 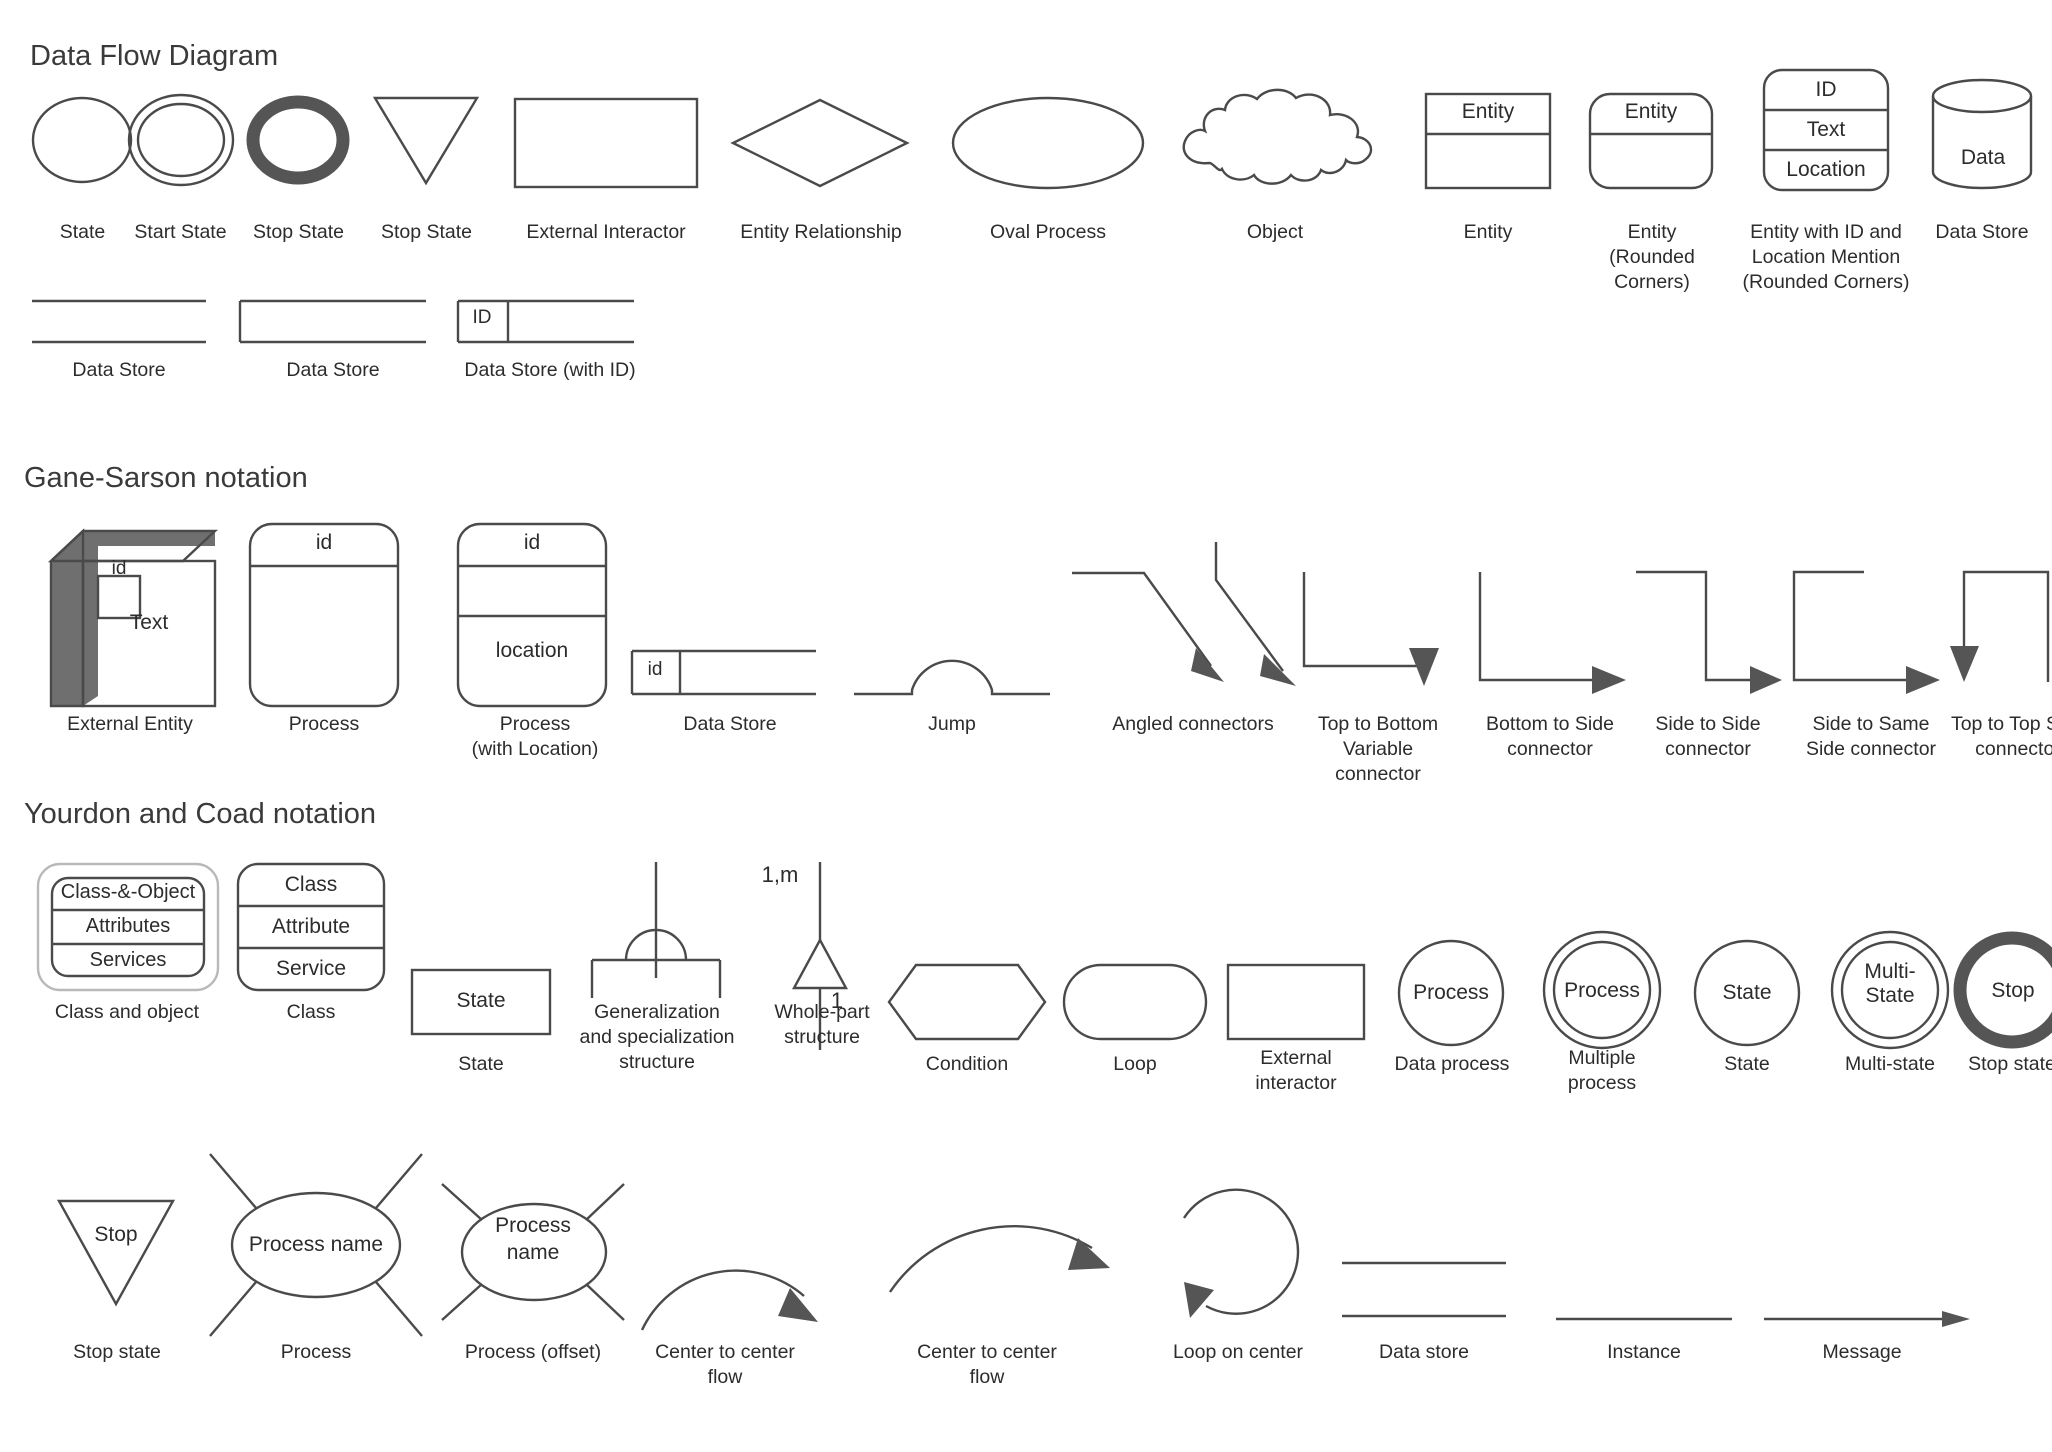 I want to click on caption-angled-connectors: Angled connectors, so click(x=1193, y=724).